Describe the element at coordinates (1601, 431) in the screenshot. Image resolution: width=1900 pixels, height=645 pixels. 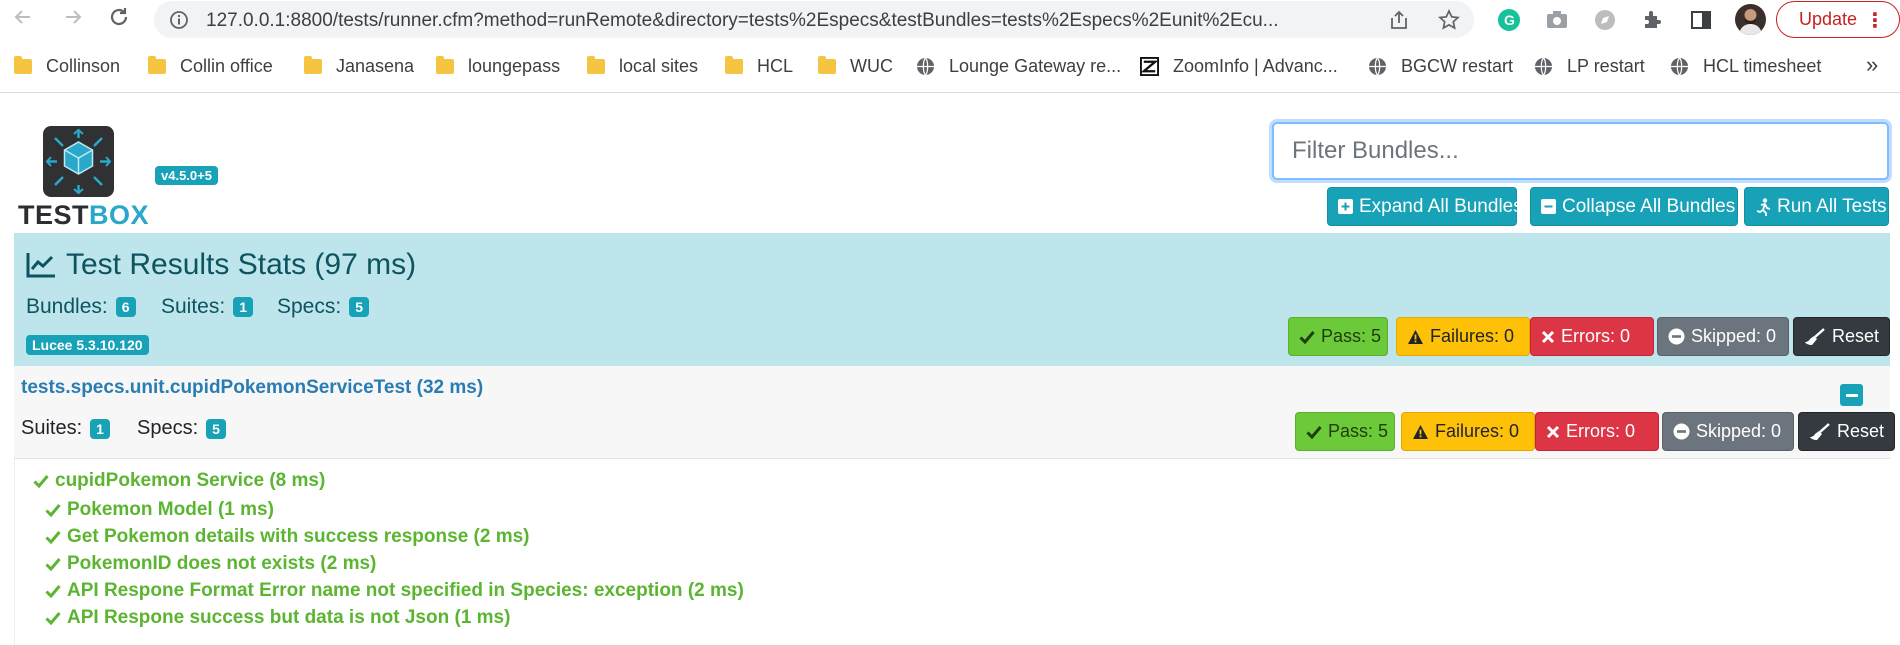
I see `bundle-errors-label: Errors: 0` at that location.